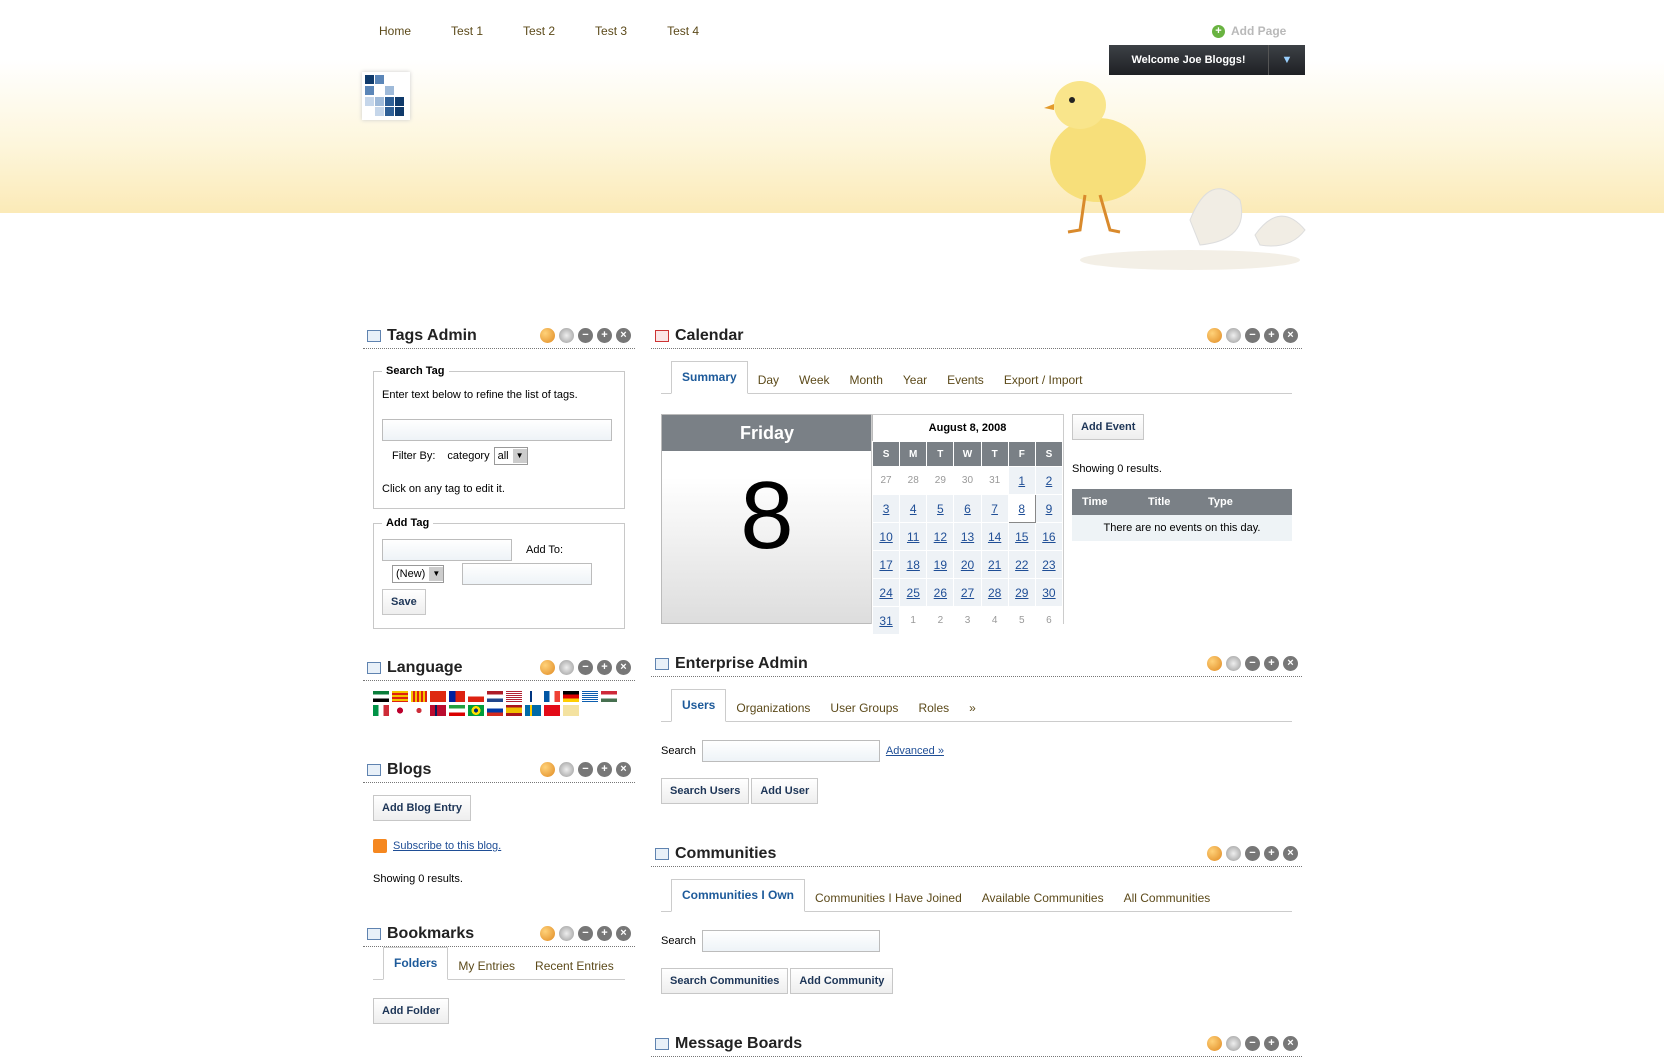 The height and width of the screenshot is (1057, 1664). I want to click on calendar-day-link: 24, so click(885, 593).